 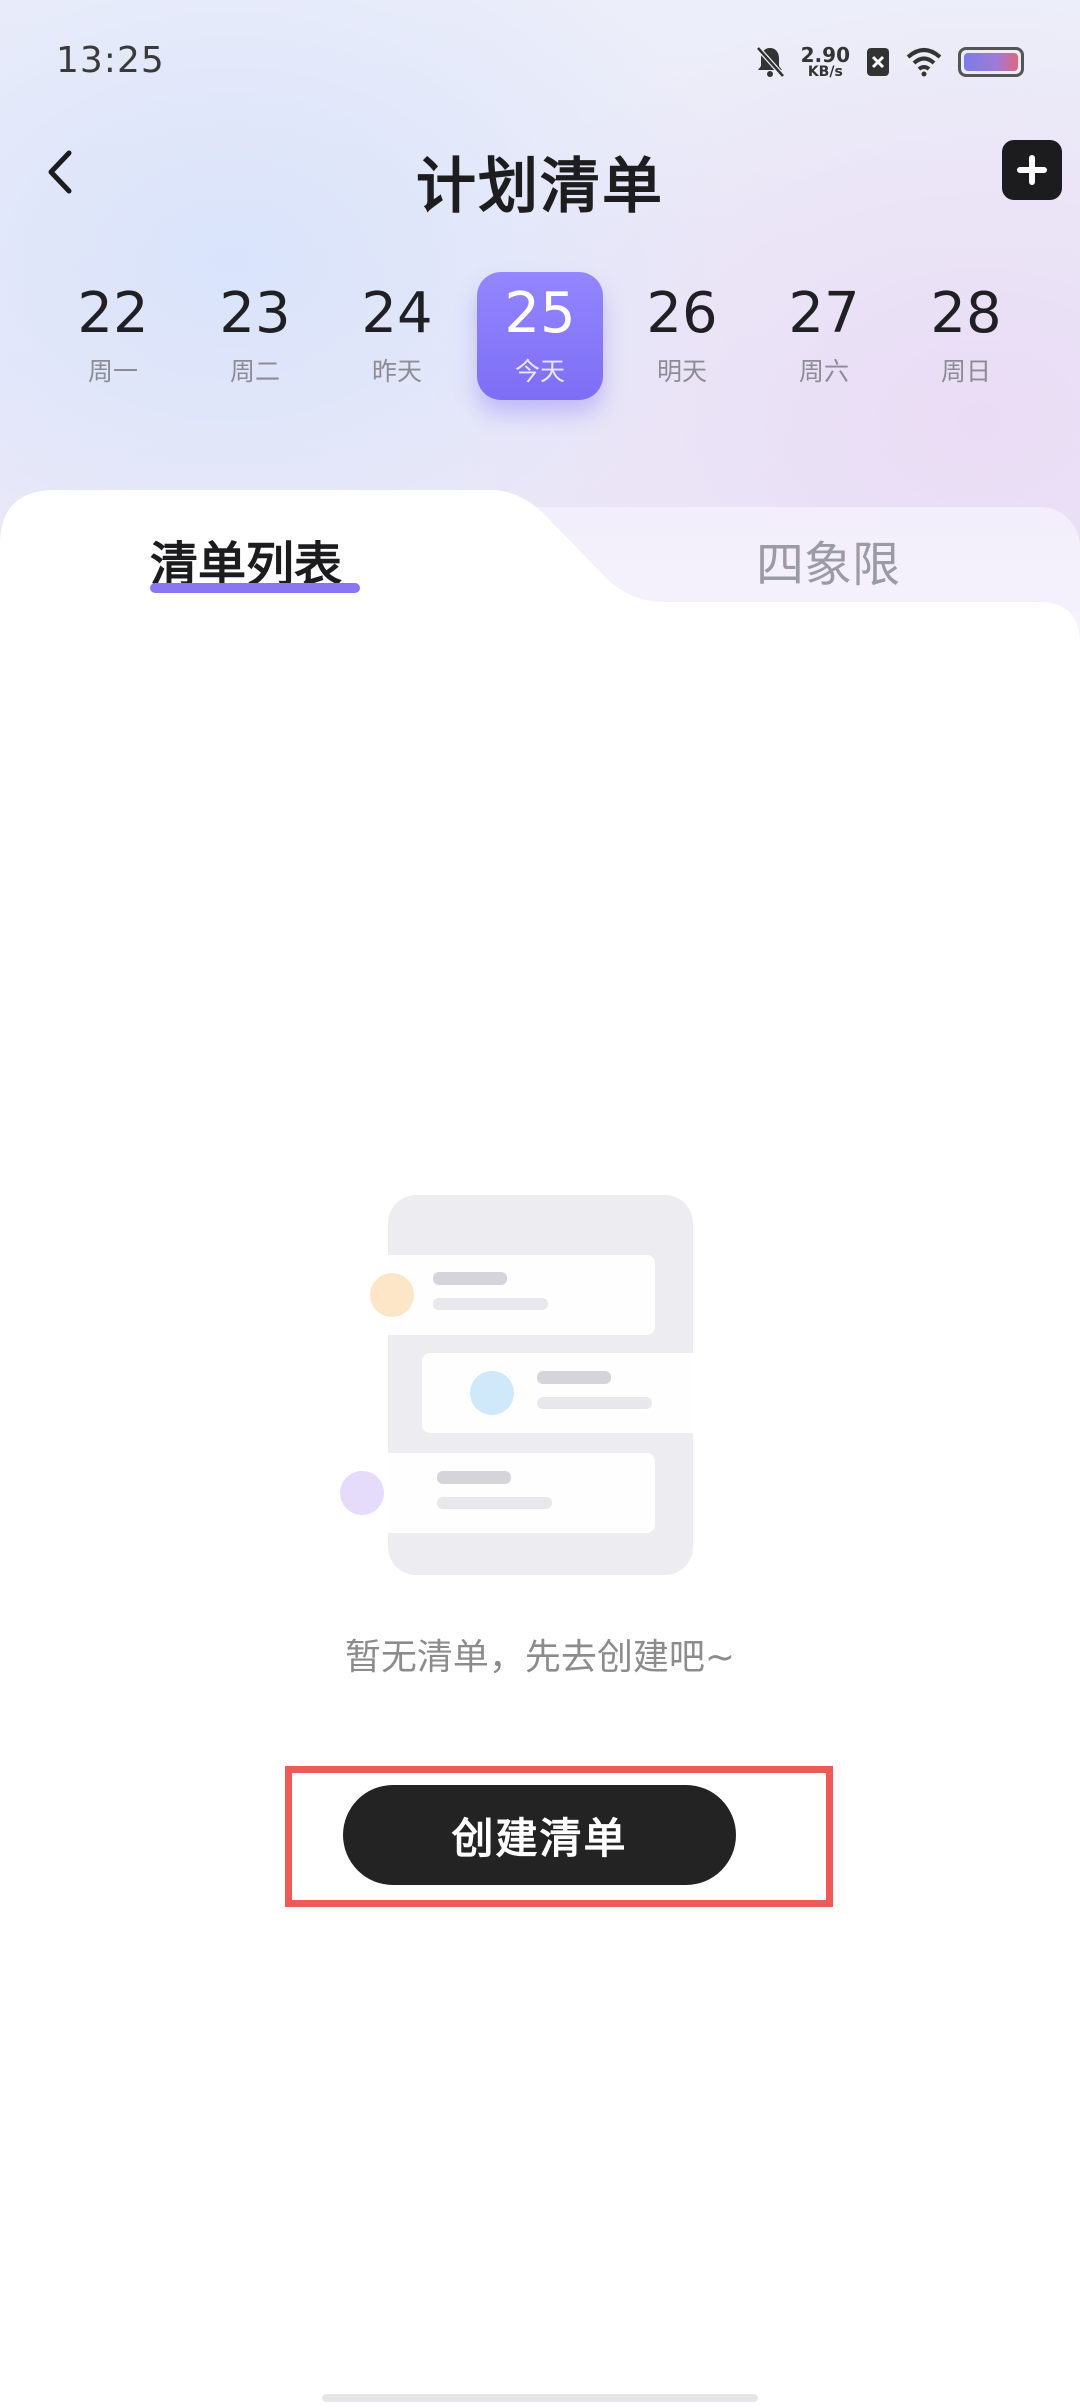 What do you see at coordinates (540, 2398) in the screenshot?
I see `home-indicator` at bounding box center [540, 2398].